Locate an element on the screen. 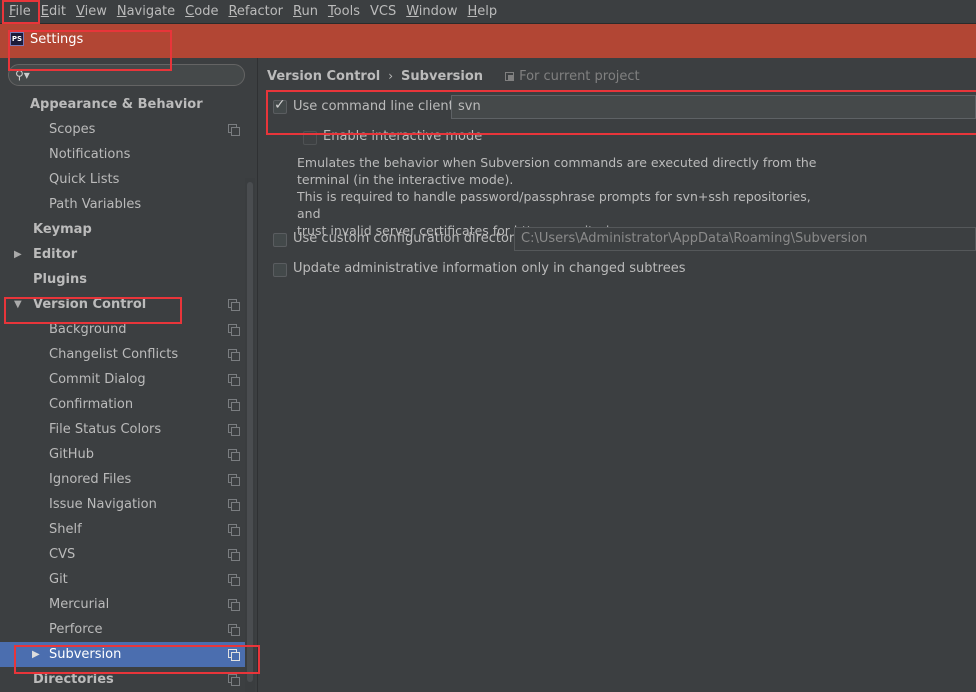 Image resolution: width=976 pixels, height=692 pixels. use-custom-config-dir-checkbox is located at coordinates (280, 240).